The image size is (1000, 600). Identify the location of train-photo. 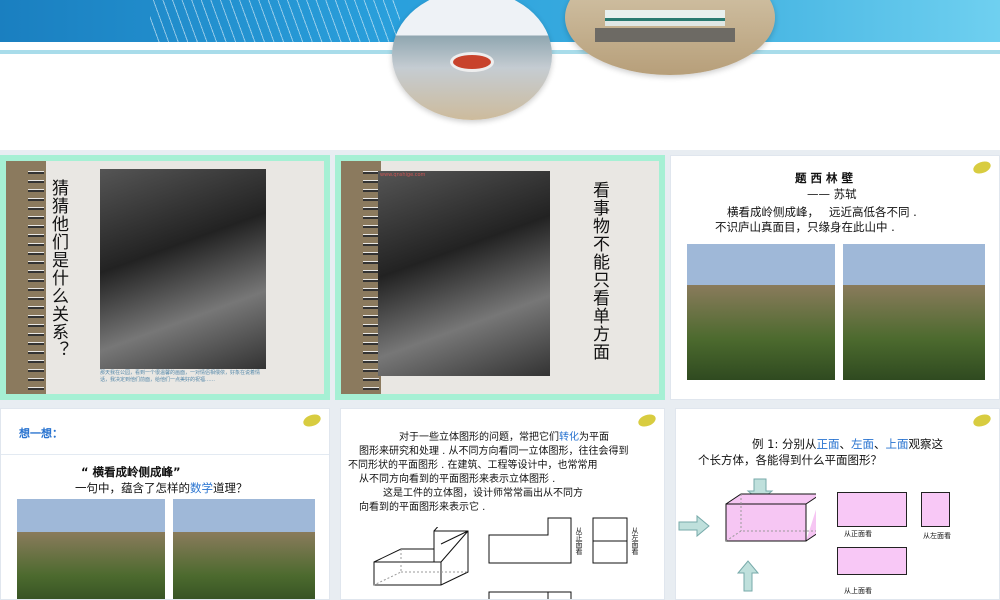
(670, 37).